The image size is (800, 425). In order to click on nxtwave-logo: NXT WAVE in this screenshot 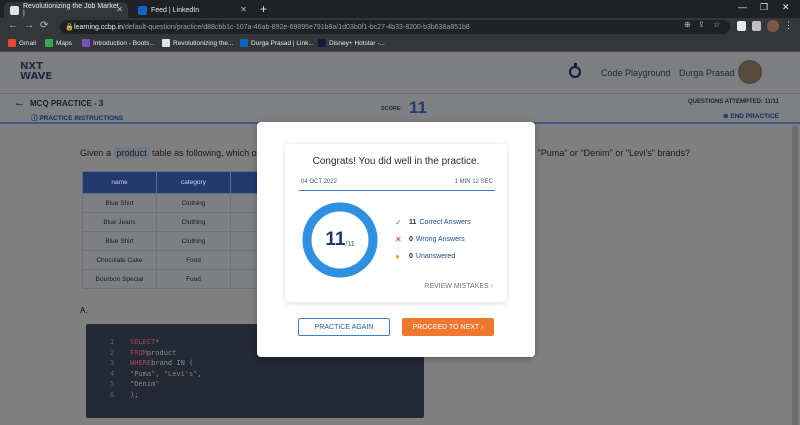, I will do `click(36, 72)`.